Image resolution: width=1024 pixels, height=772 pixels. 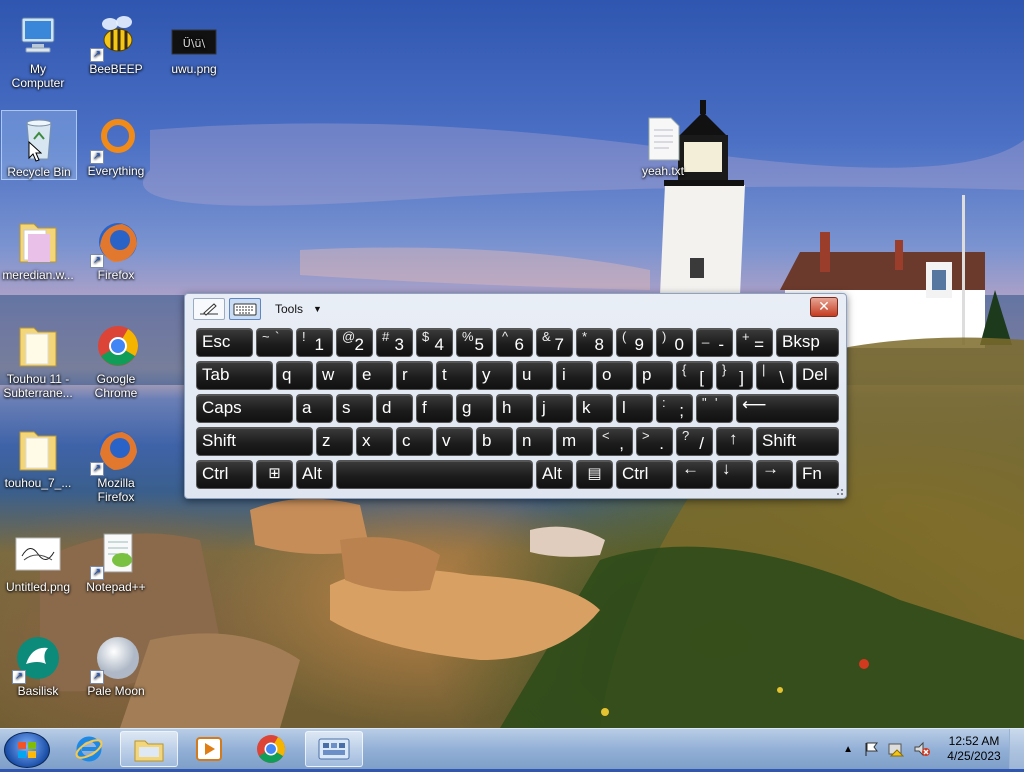 What do you see at coordinates (354, 408) in the screenshot?
I see `key-s: s` at bounding box center [354, 408].